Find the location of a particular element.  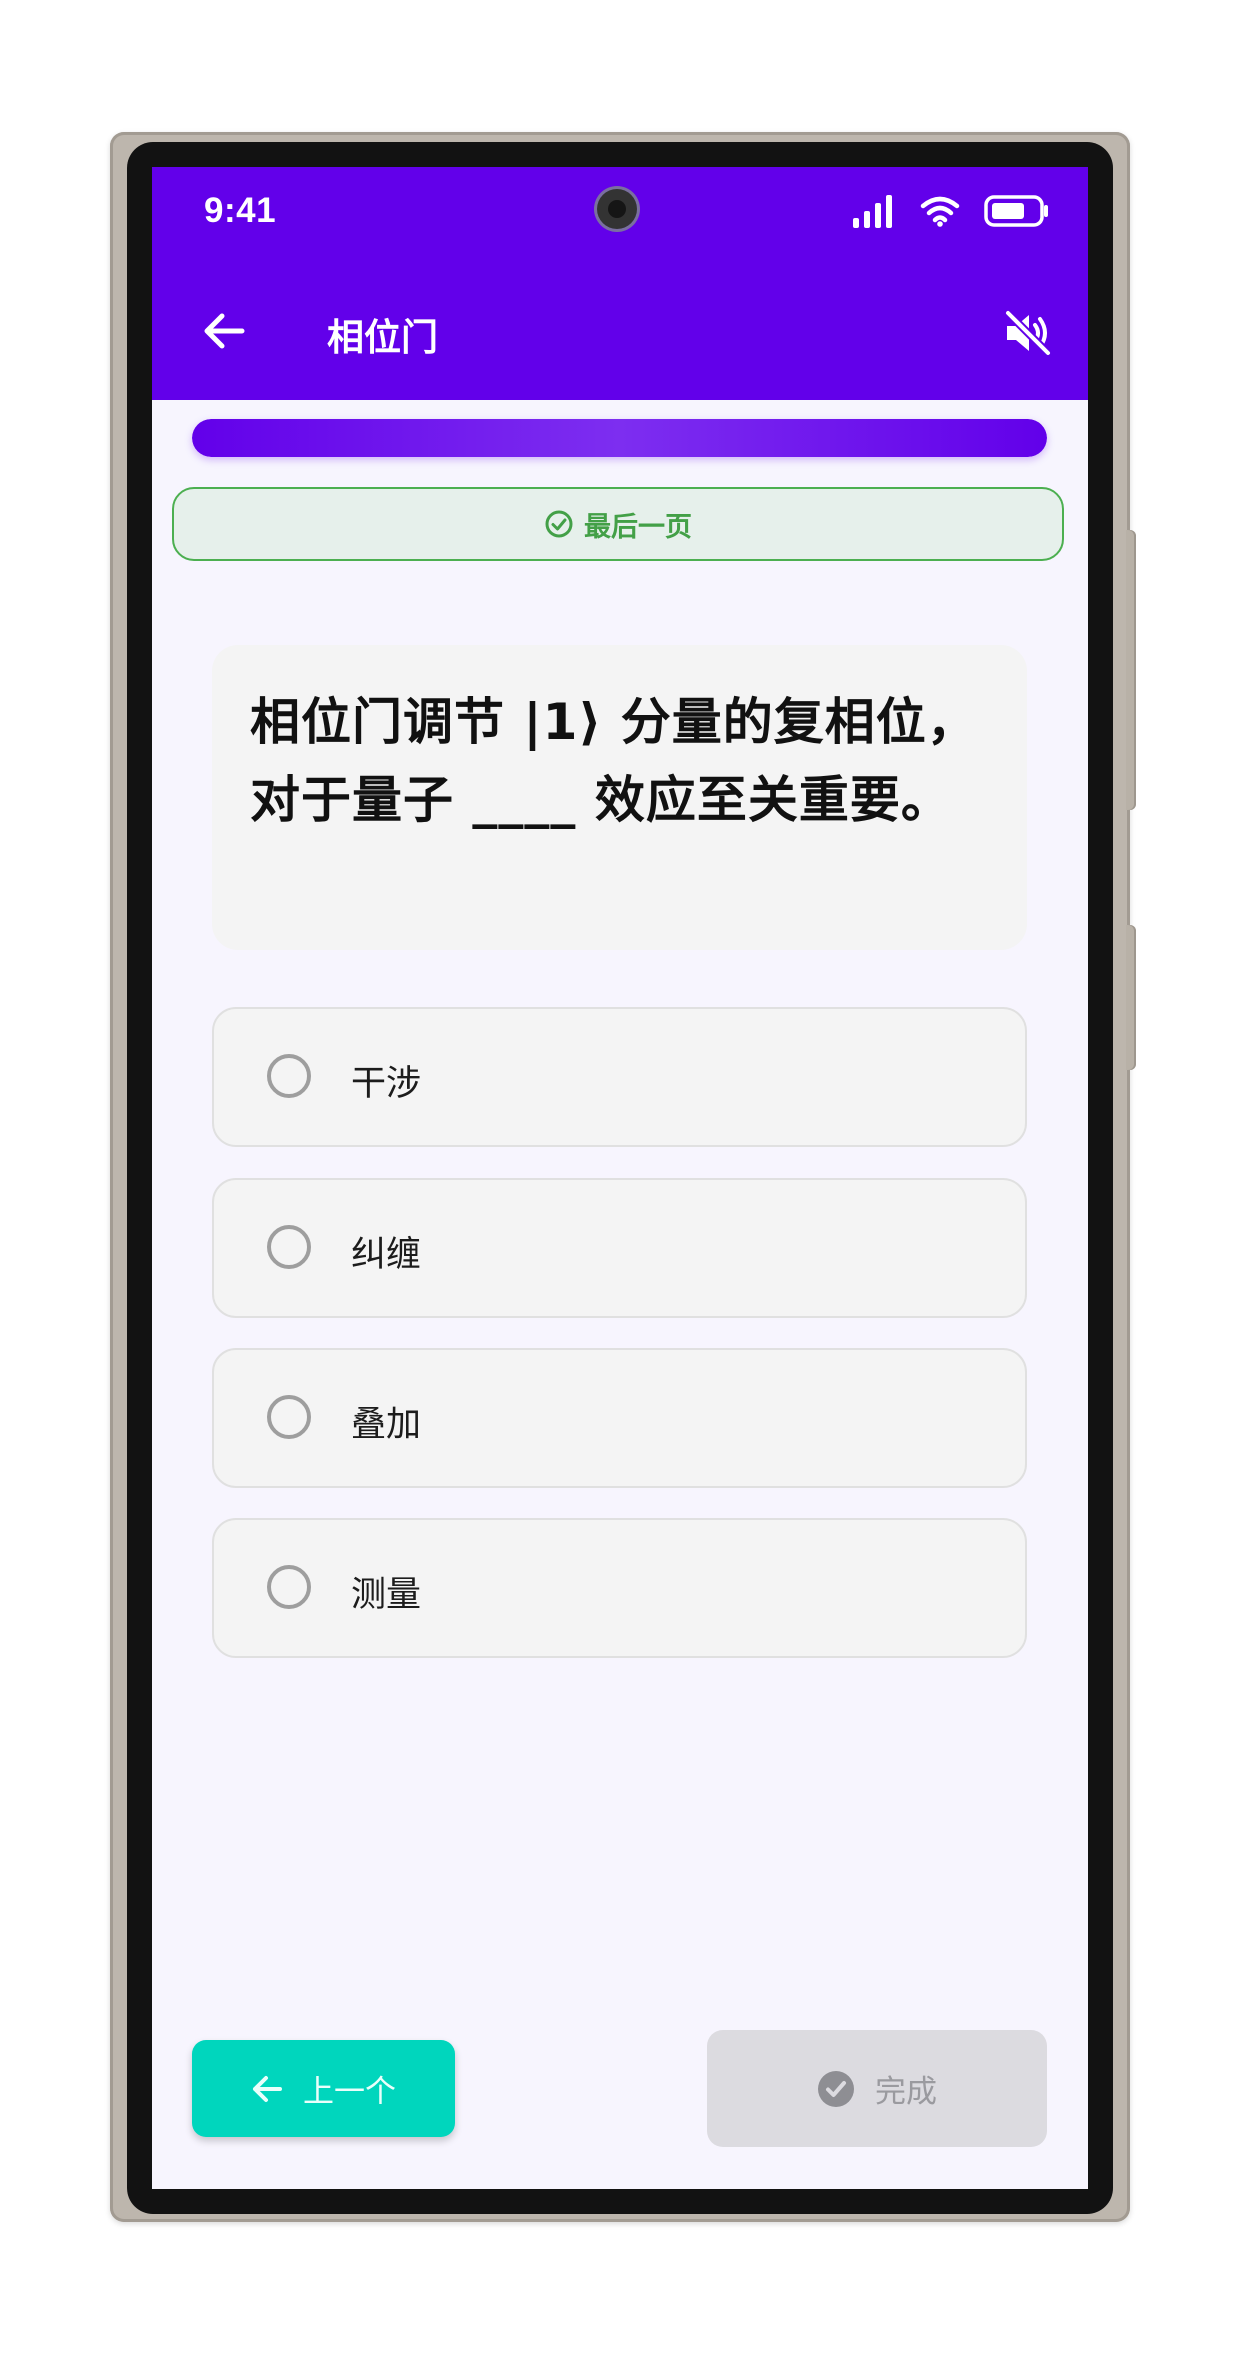

progress-bar is located at coordinates (619, 438).